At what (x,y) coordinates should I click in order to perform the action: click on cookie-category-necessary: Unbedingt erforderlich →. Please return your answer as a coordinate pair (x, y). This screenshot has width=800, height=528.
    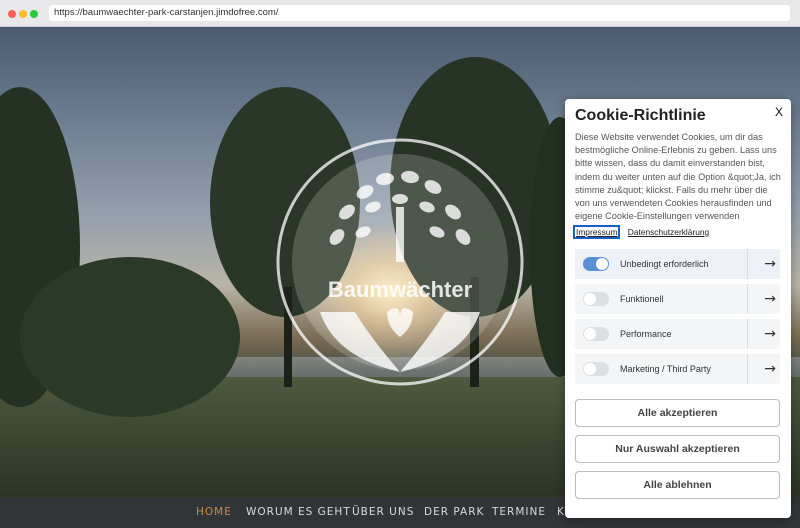
    Looking at the image, I should click on (677, 264).